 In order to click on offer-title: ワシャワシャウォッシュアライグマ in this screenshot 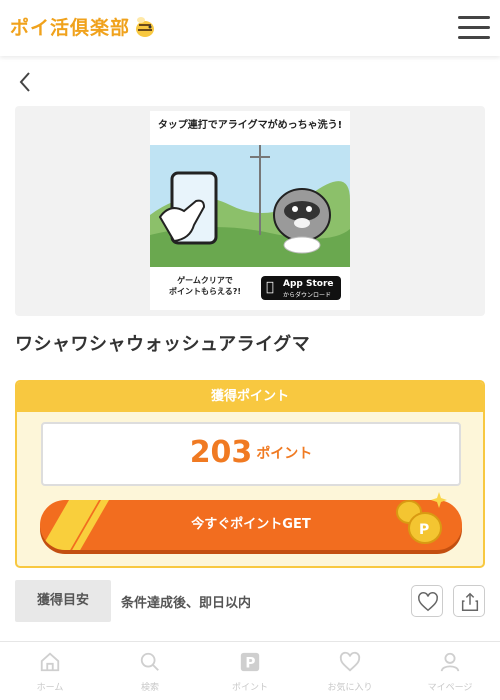, I will do `click(163, 344)`.